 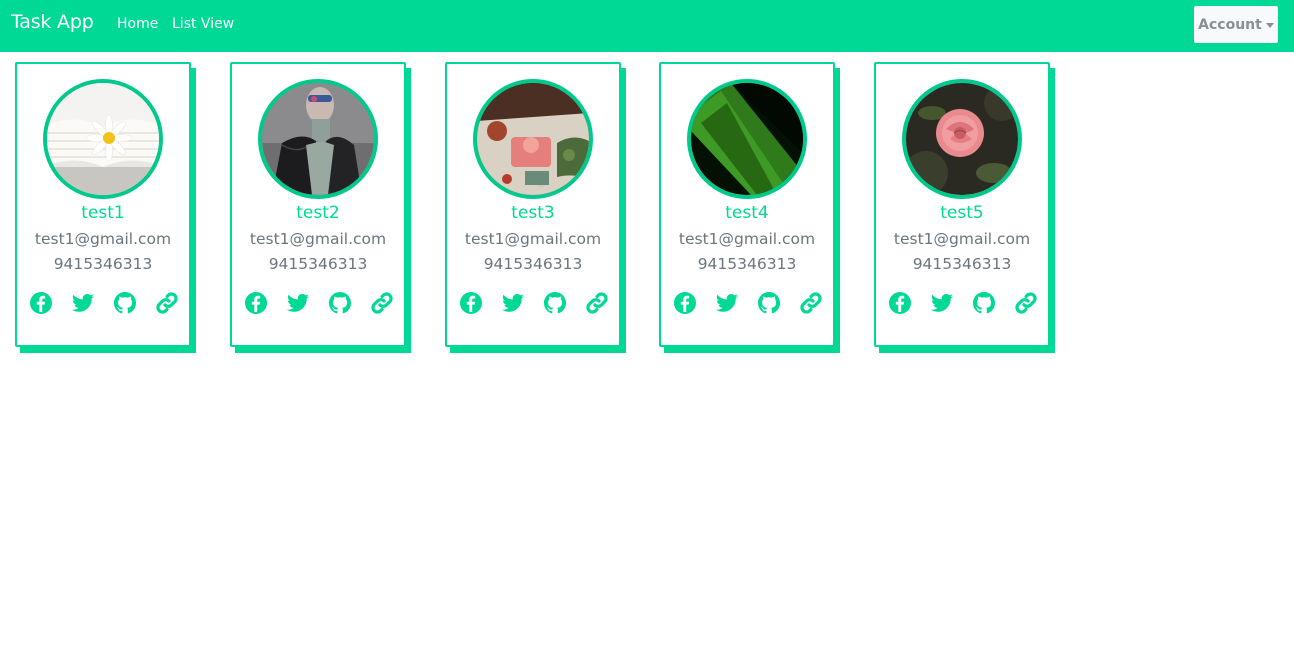 What do you see at coordinates (318, 213) in the screenshot?
I see `card-name: test2` at bounding box center [318, 213].